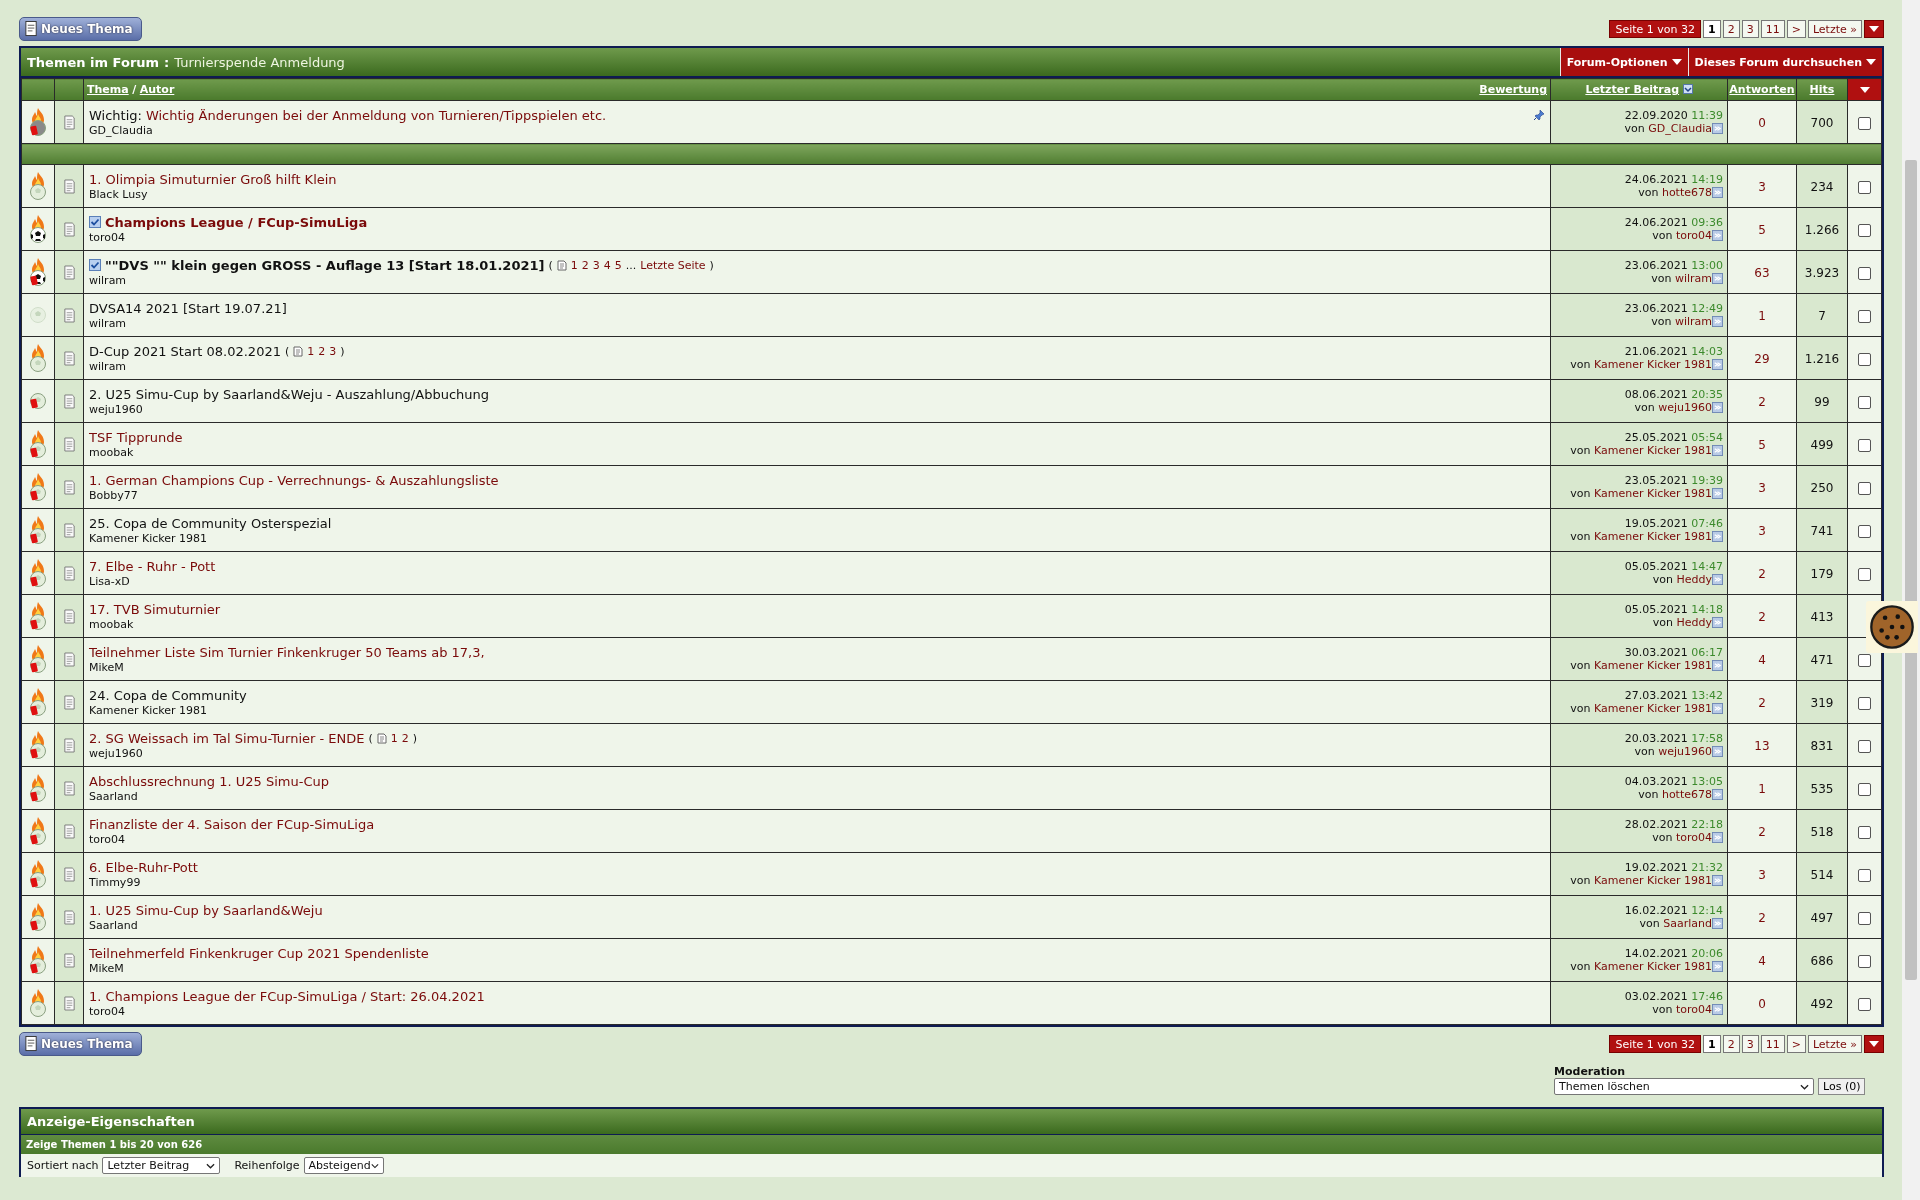  Describe the element at coordinates (1762, 960) in the screenshot. I see `reply-count-link: 4` at that location.